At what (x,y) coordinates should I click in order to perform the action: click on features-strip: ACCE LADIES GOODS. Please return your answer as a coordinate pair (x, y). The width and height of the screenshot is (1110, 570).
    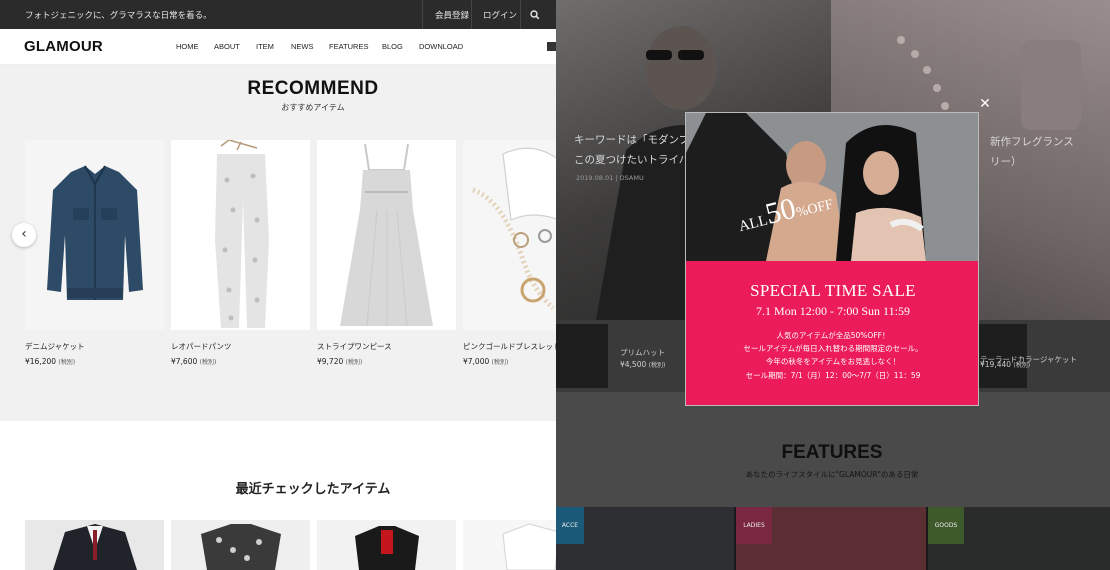
    Looking at the image, I should click on (833, 538).